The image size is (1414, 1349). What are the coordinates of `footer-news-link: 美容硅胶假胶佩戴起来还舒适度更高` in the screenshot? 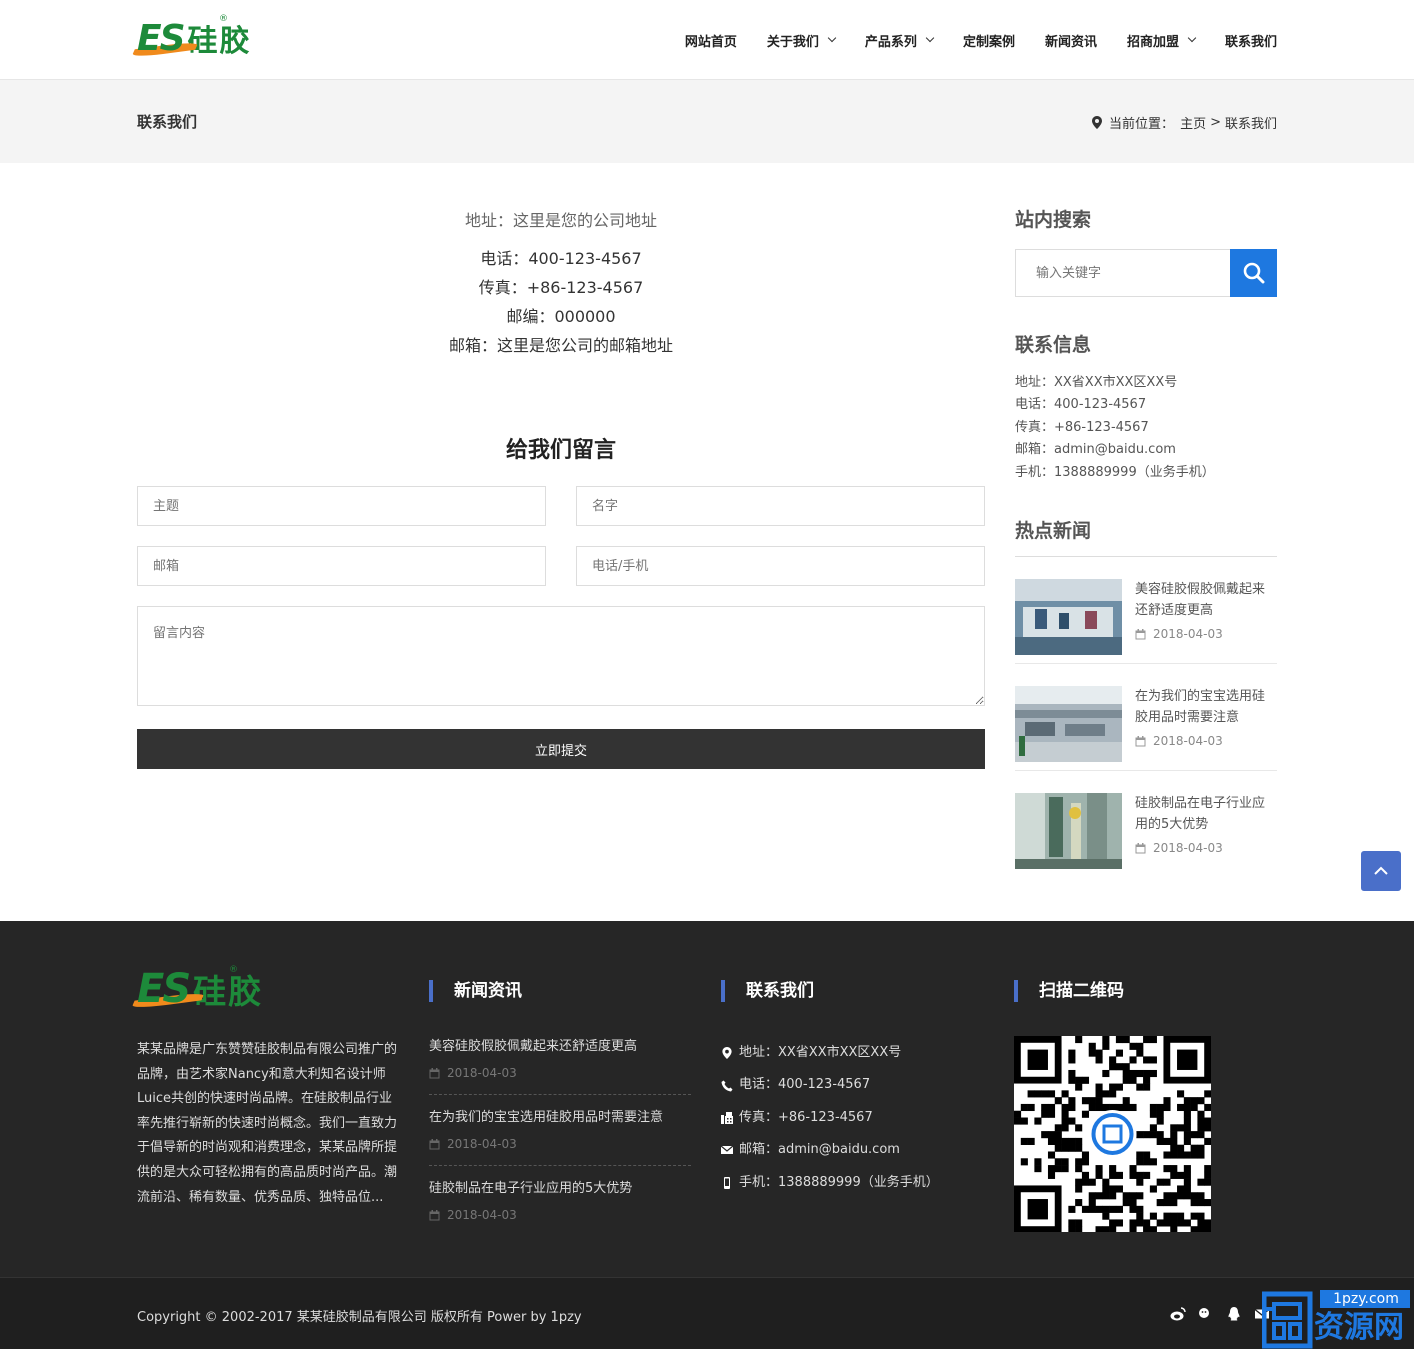 It's located at (560, 1047).